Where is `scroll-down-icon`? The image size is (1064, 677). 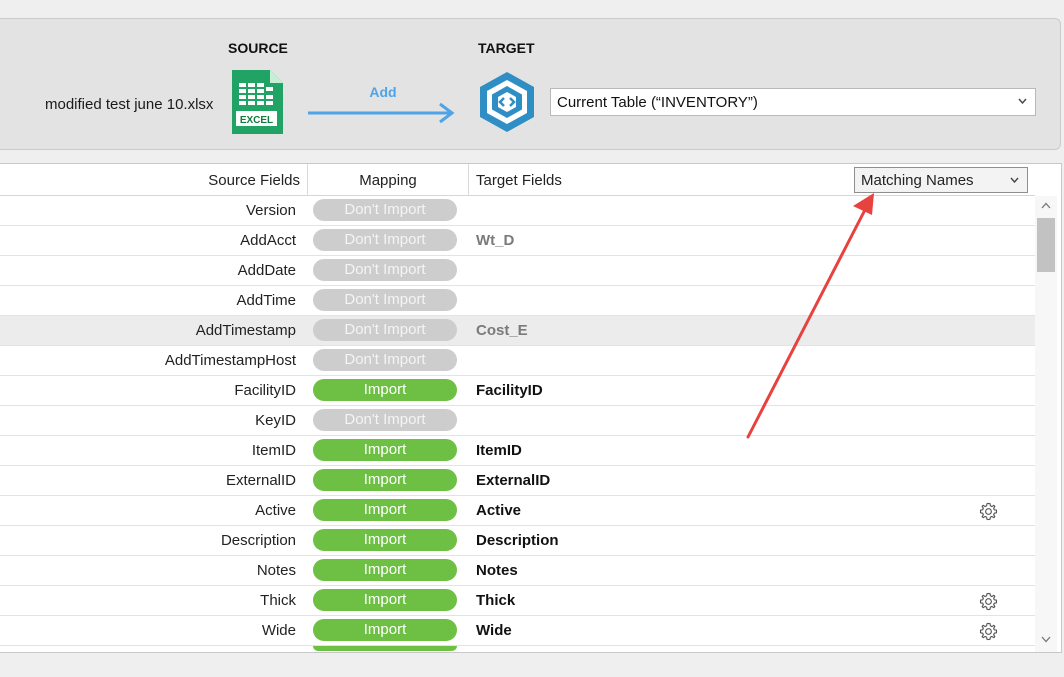 scroll-down-icon is located at coordinates (1046, 639).